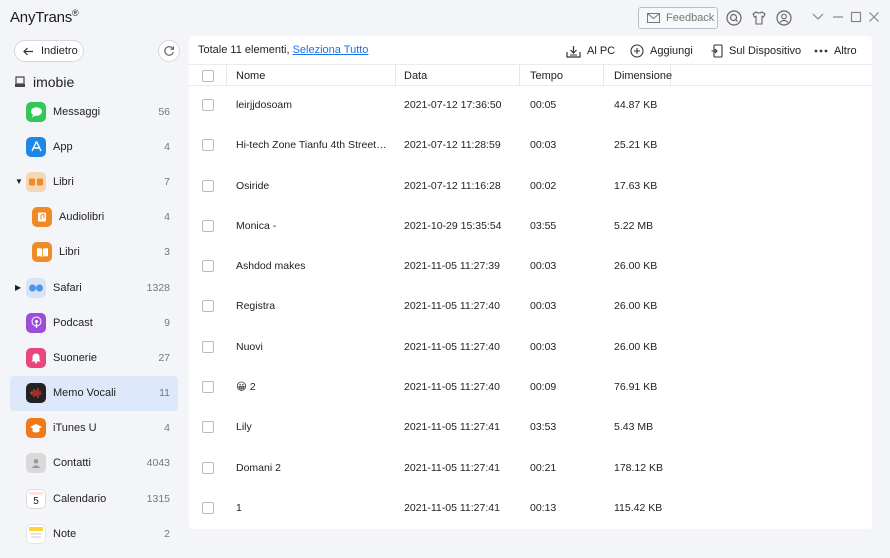 This screenshot has height=558, width=890. I want to click on to-pc-button: Al PC, so click(590, 51).